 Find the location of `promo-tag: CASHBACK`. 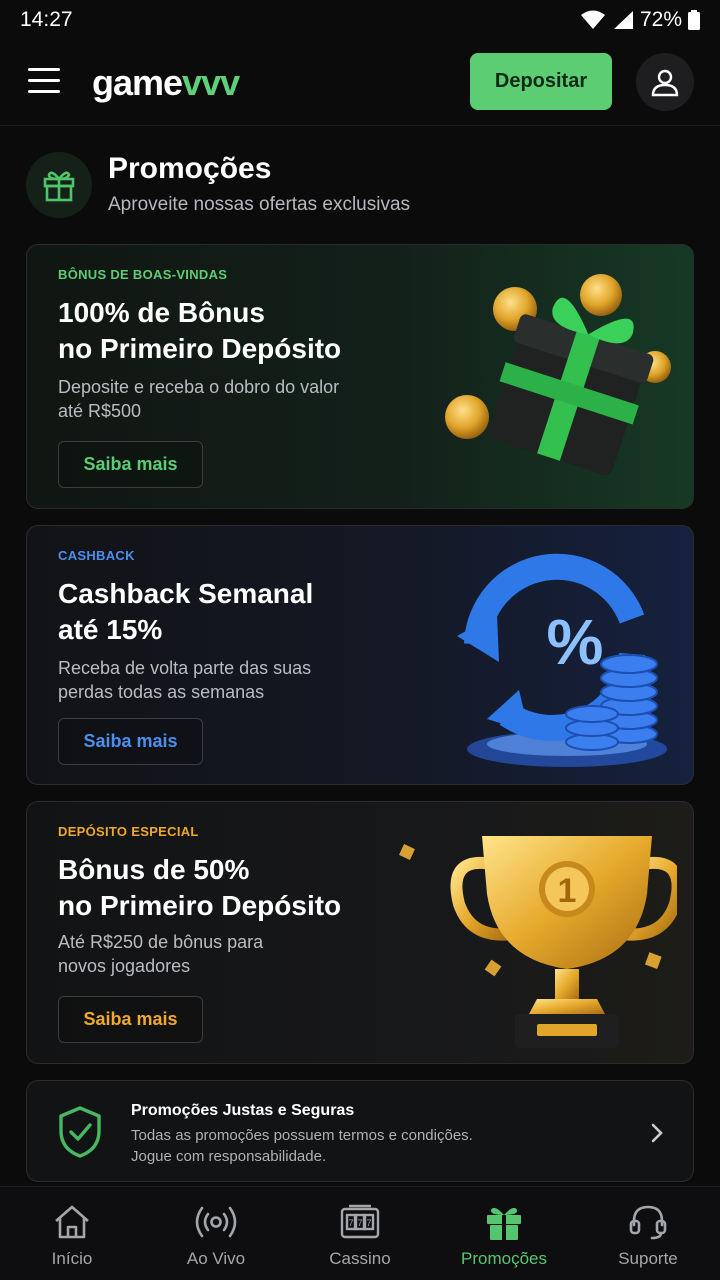

promo-tag: CASHBACK is located at coordinates (96, 555).